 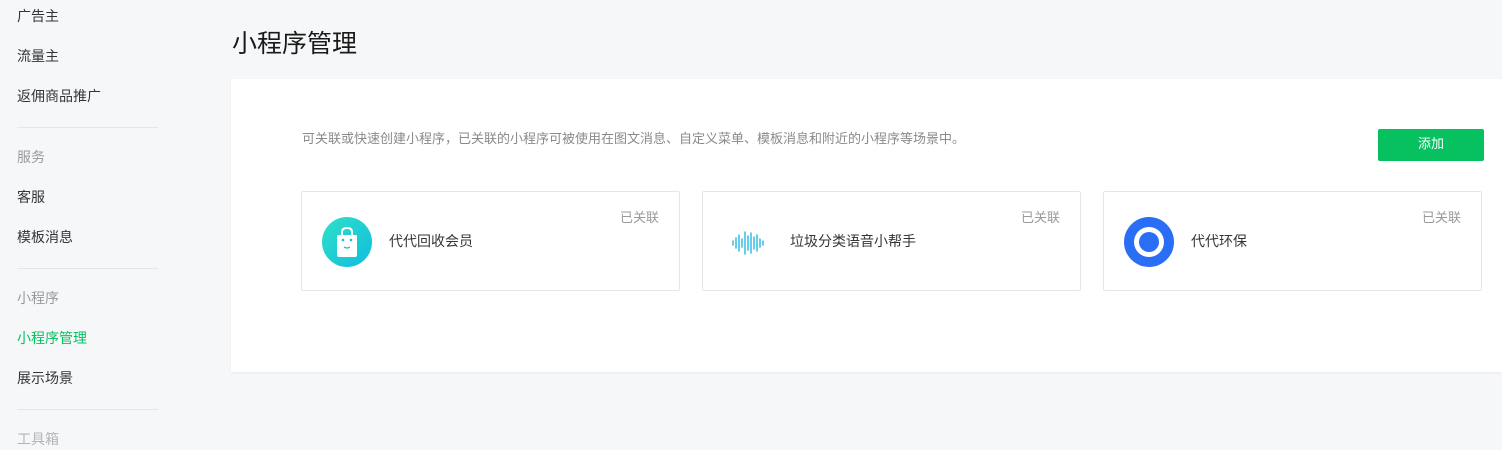 What do you see at coordinates (1219, 242) in the screenshot?
I see `card-name: 代代环保` at bounding box center [1219, 242].